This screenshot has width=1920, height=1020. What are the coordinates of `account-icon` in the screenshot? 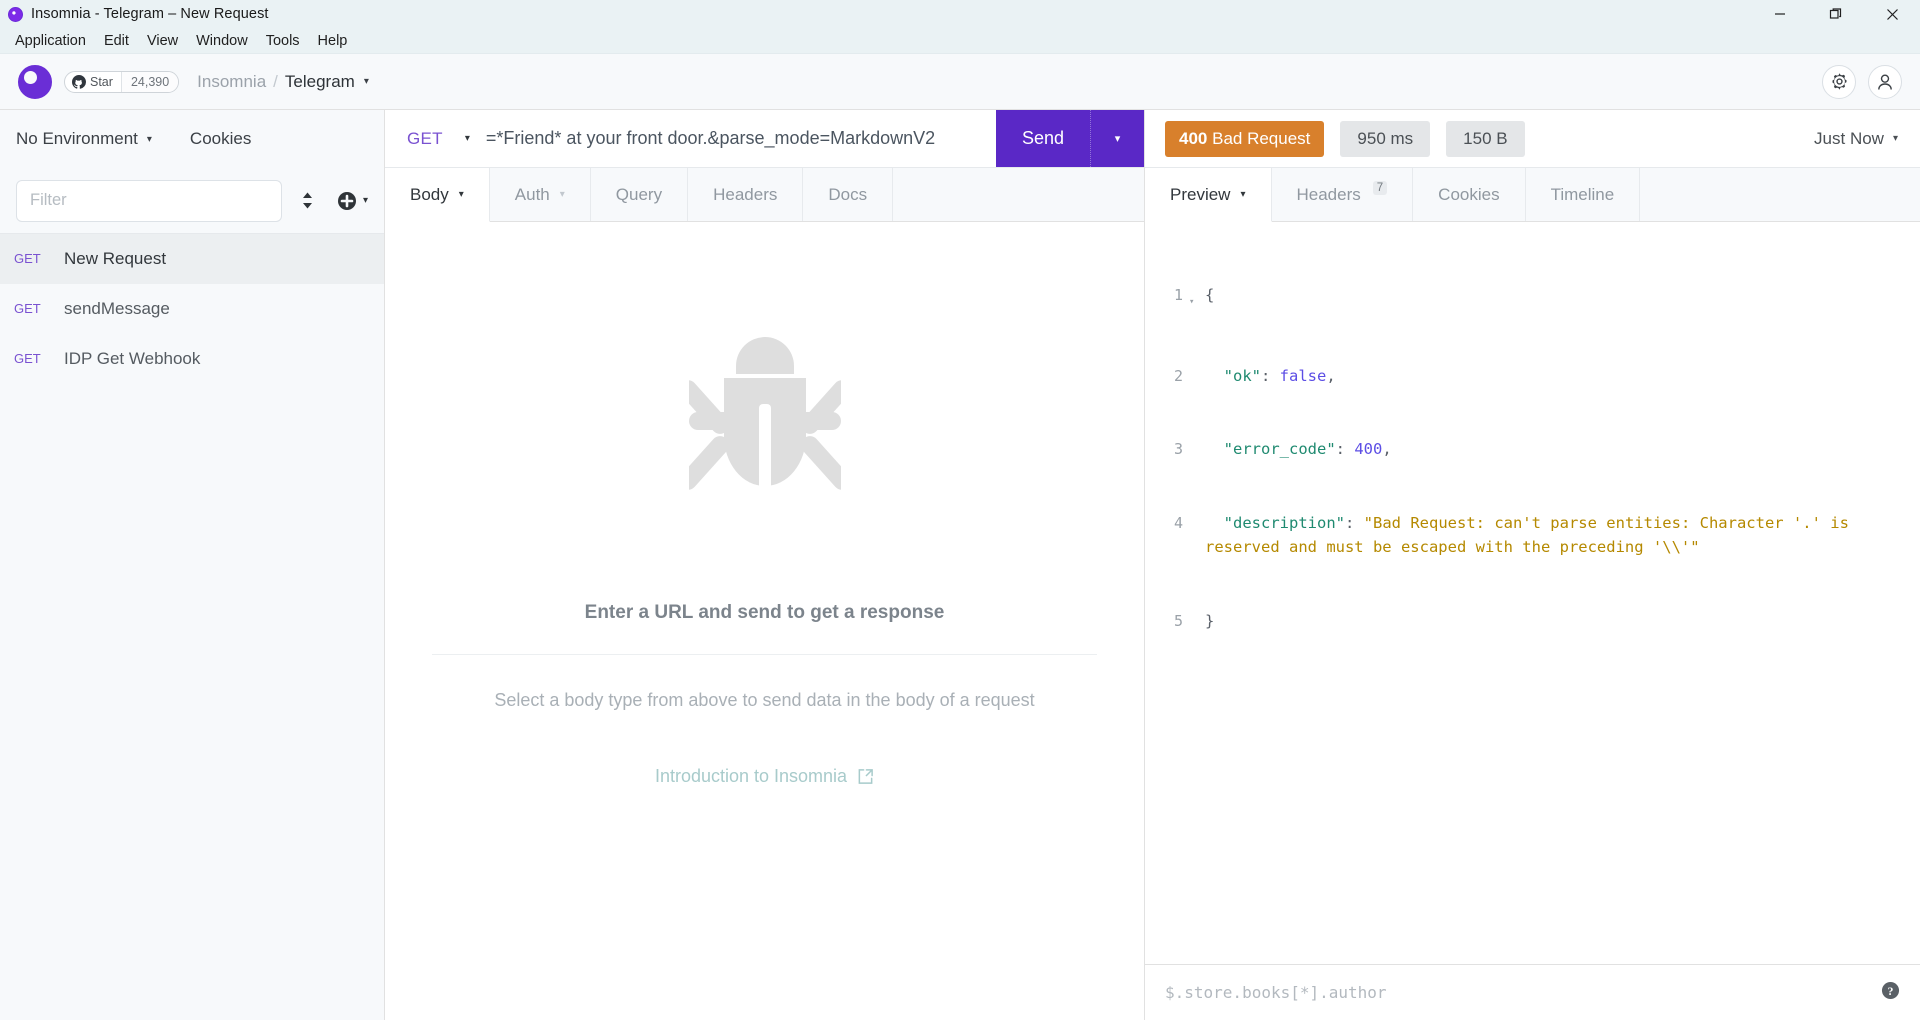 It's located at (1885, 81).